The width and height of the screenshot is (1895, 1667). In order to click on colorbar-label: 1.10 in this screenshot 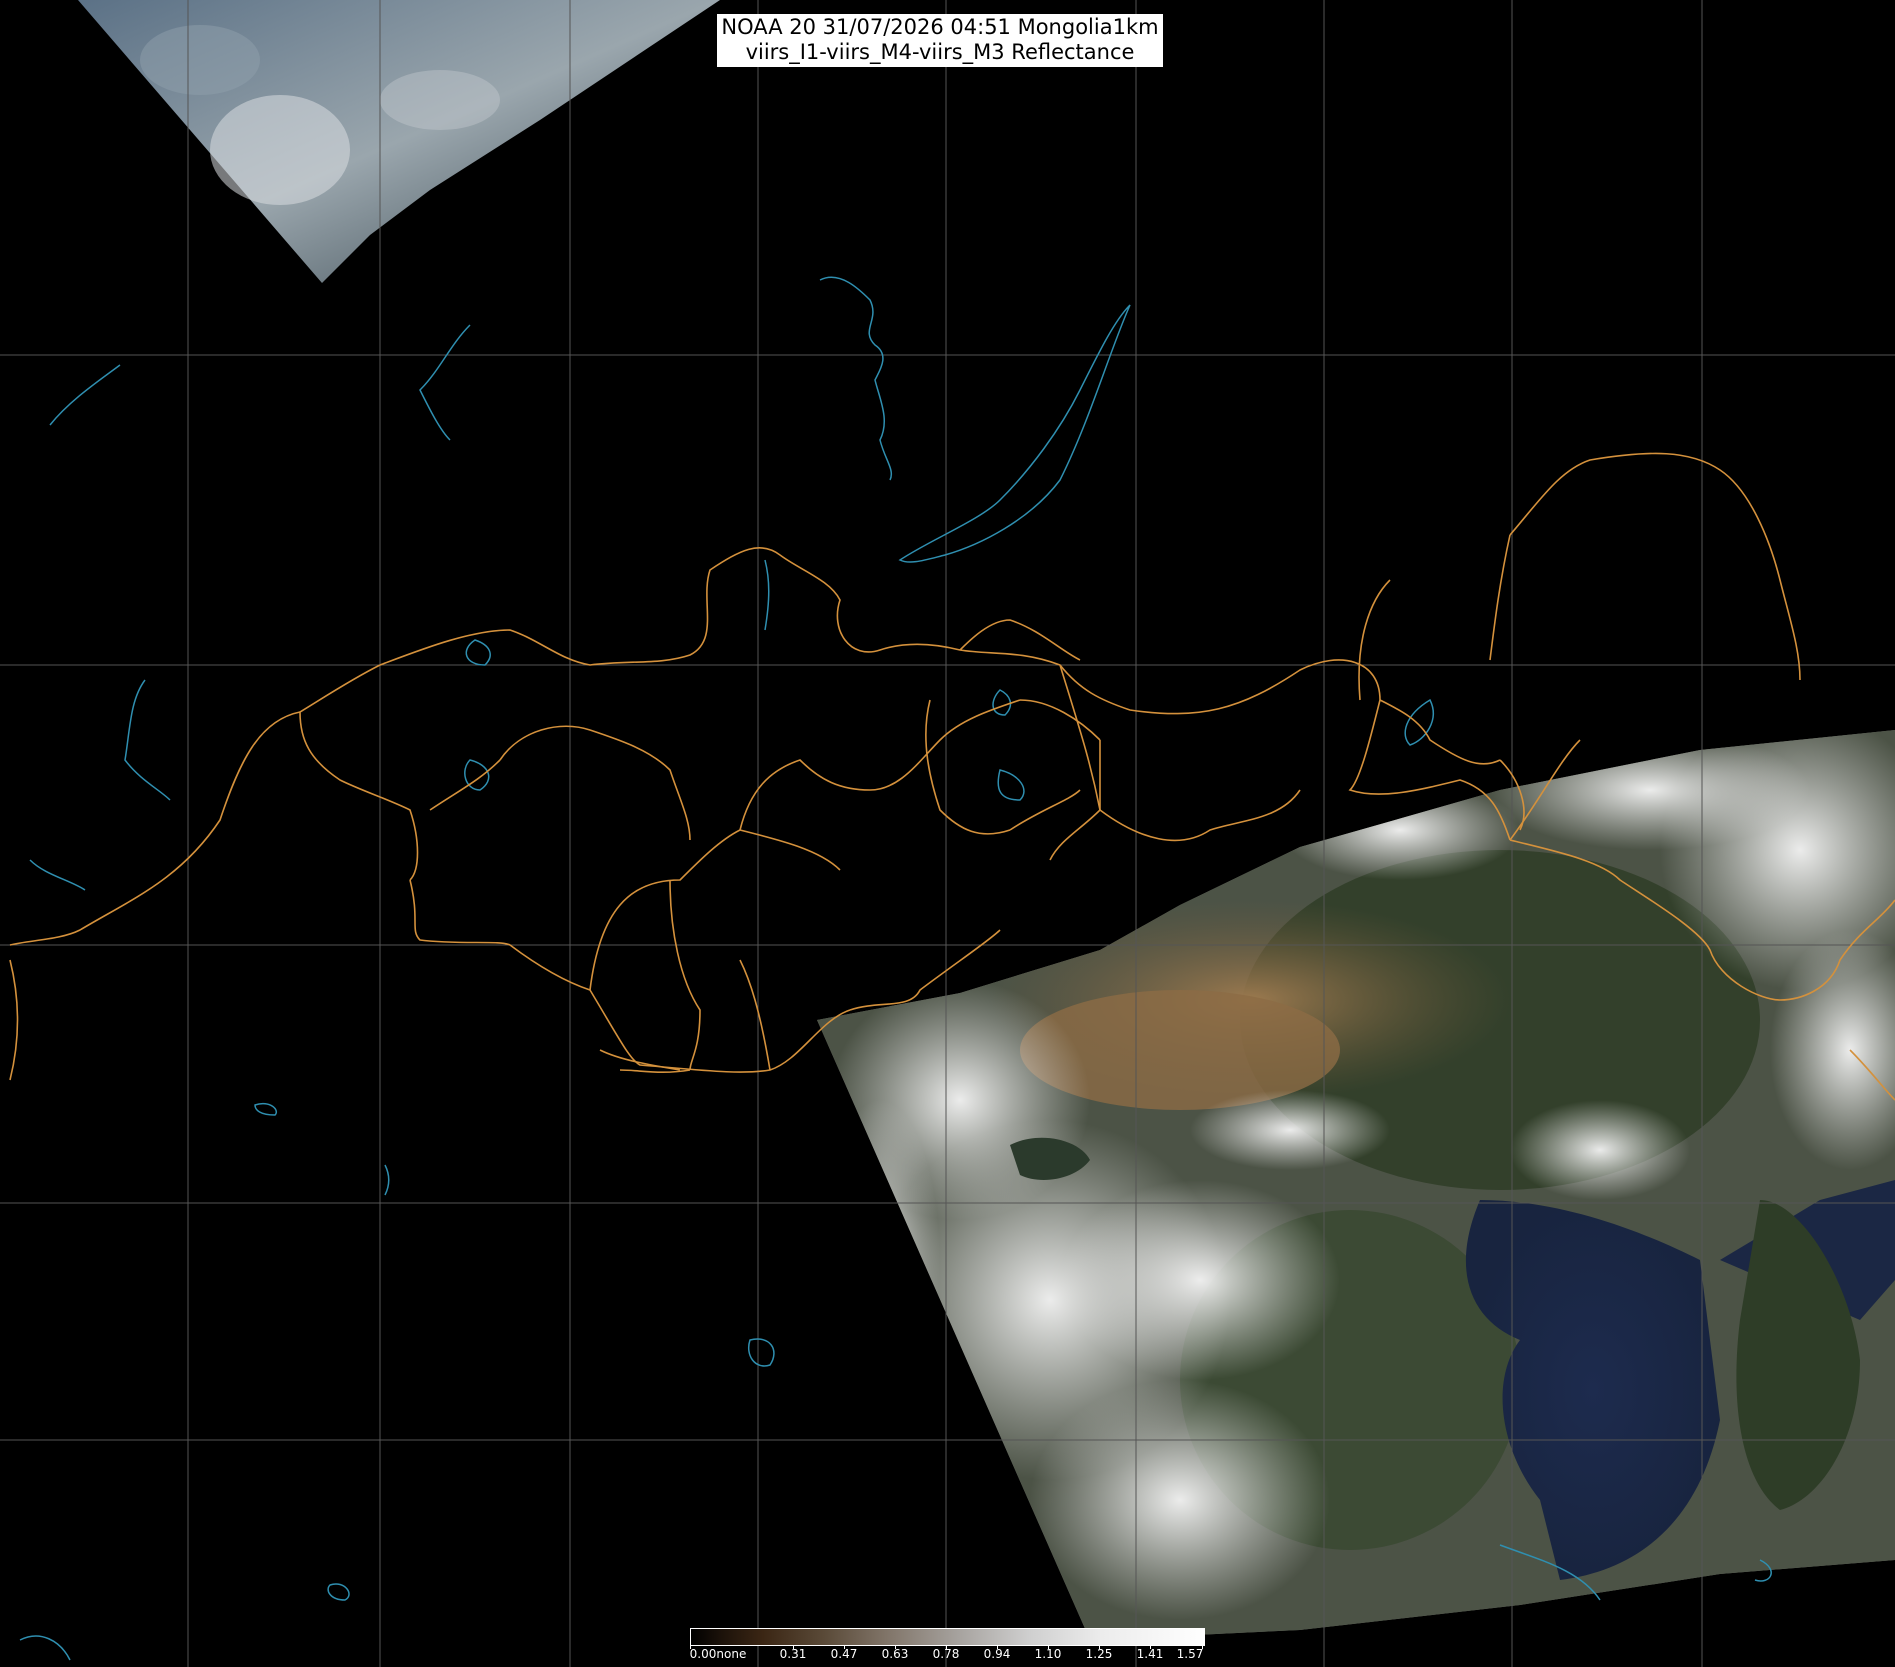, I will do `click(1048, 1654)`.